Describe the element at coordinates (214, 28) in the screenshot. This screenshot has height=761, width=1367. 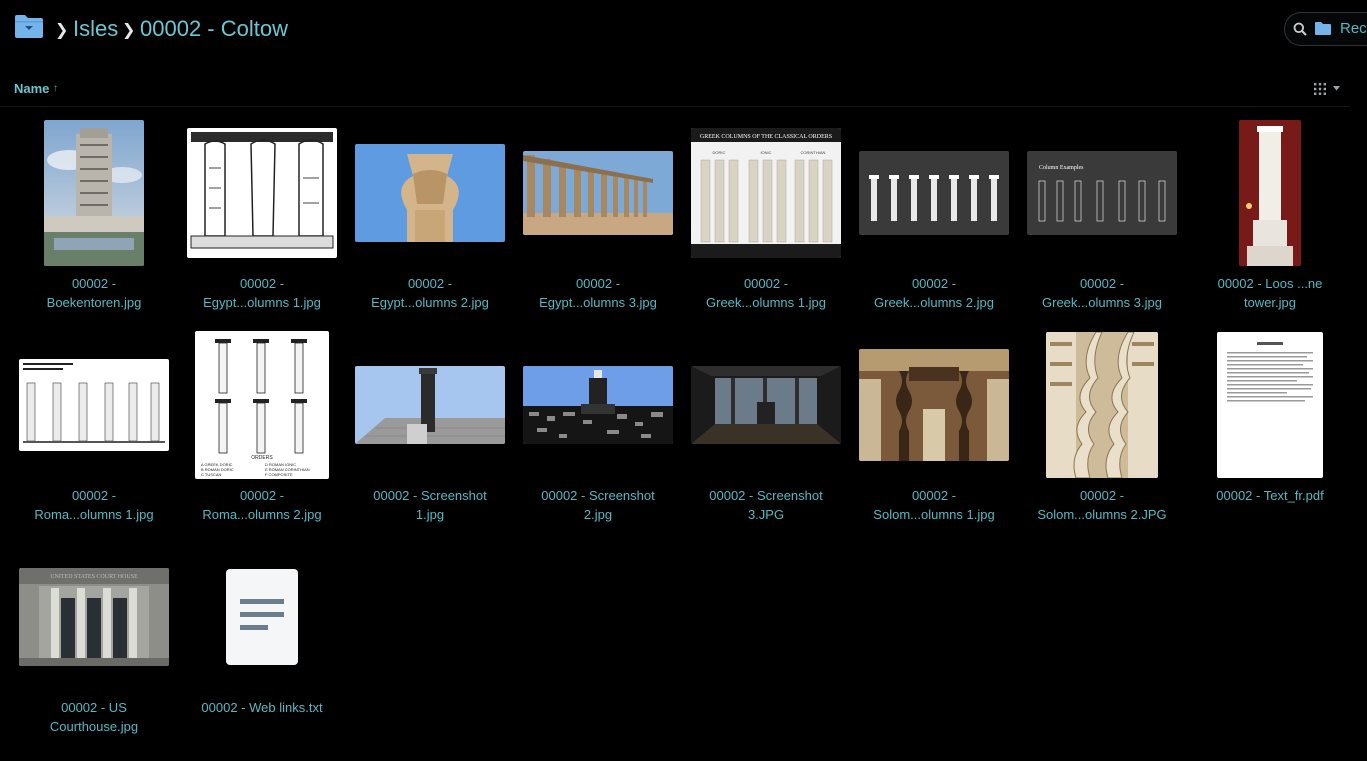
I see `breadcrumb-item-current: 00002 - Coltow` at that location.